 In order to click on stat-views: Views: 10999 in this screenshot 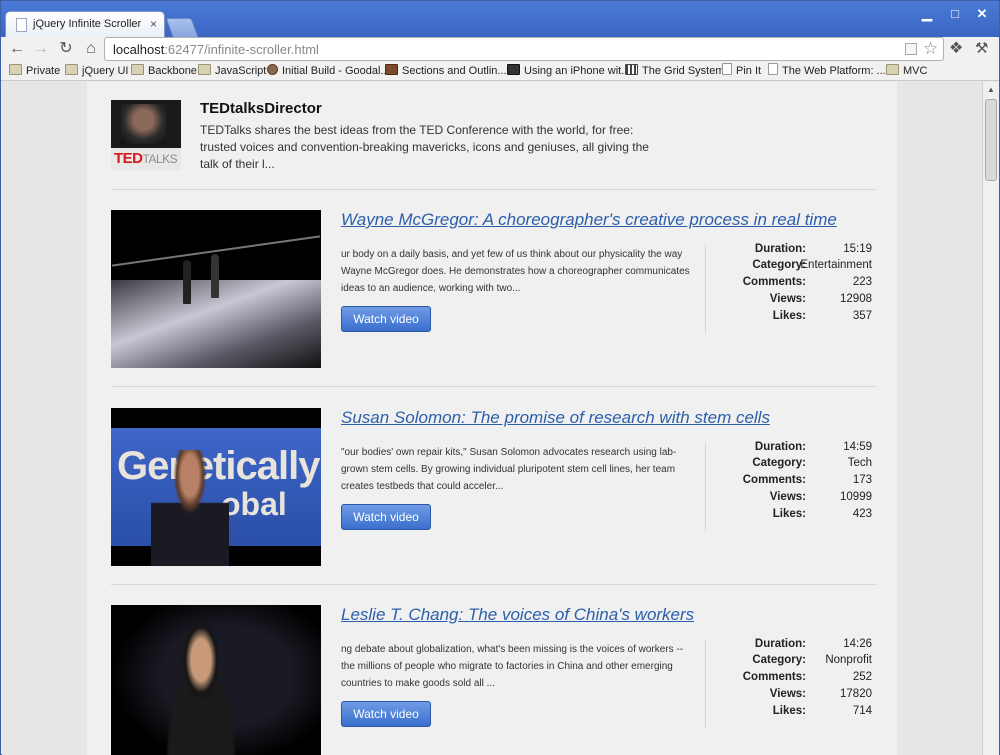, I will do `click(820, 497)`.